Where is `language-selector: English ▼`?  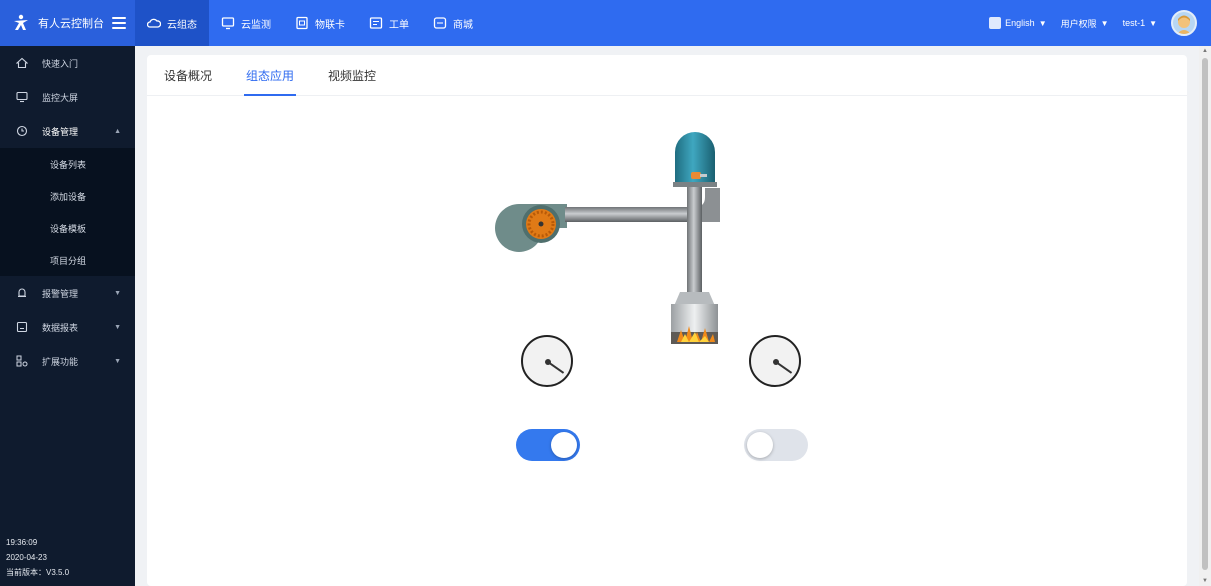
language-selector: English ▼ is located at coordinates (1018, 23).